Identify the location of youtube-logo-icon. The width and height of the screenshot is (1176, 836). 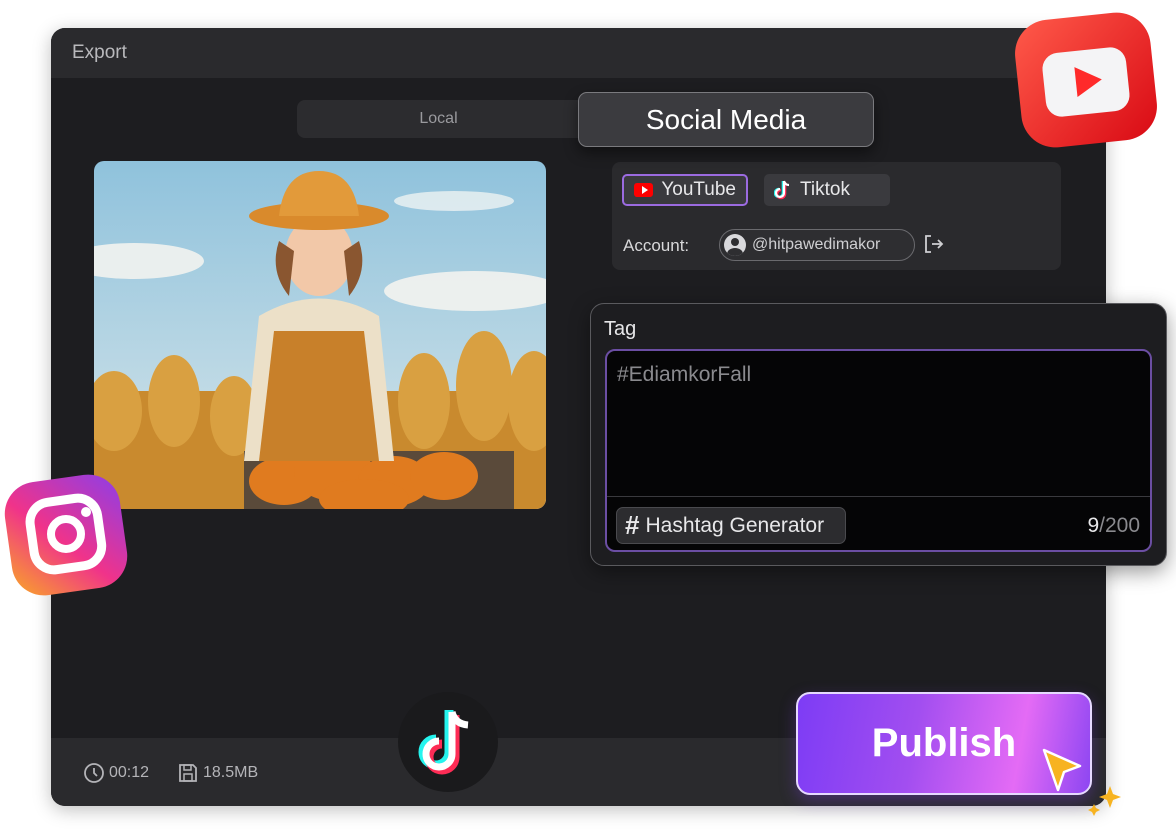
(1086, 80).